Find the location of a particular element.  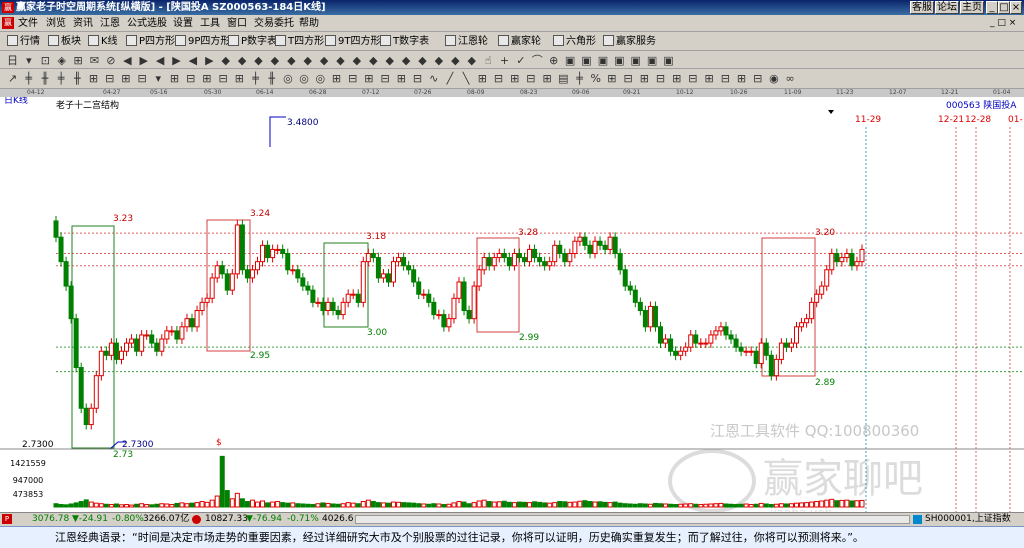

tool-button-32: ✓ is located at coordinates (520, 60).